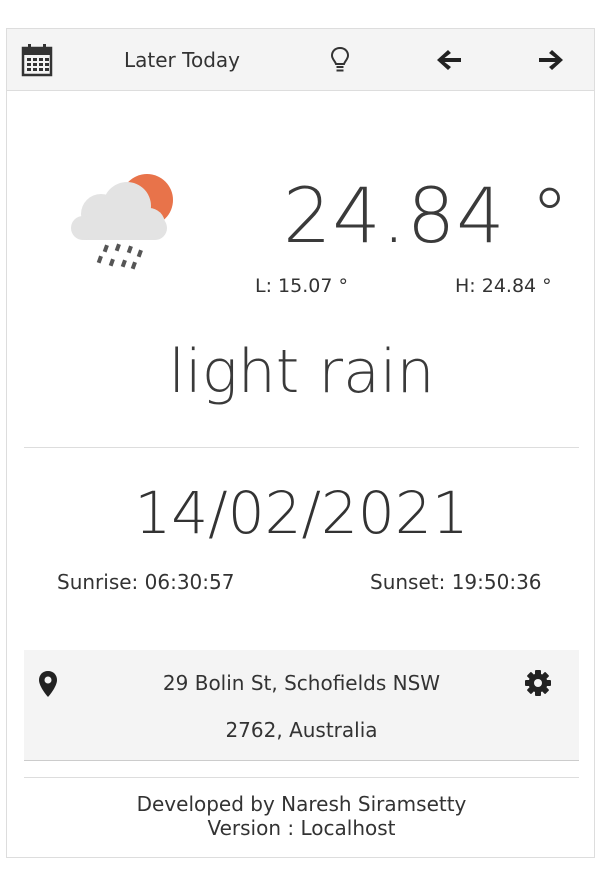 Image resolution: width=602 pixels, height=882 pixels. What do you see at coordinates (426, 215) in the screenshot?
I see `current-temperature: 24.84 °` at bounding box center [426, 215].